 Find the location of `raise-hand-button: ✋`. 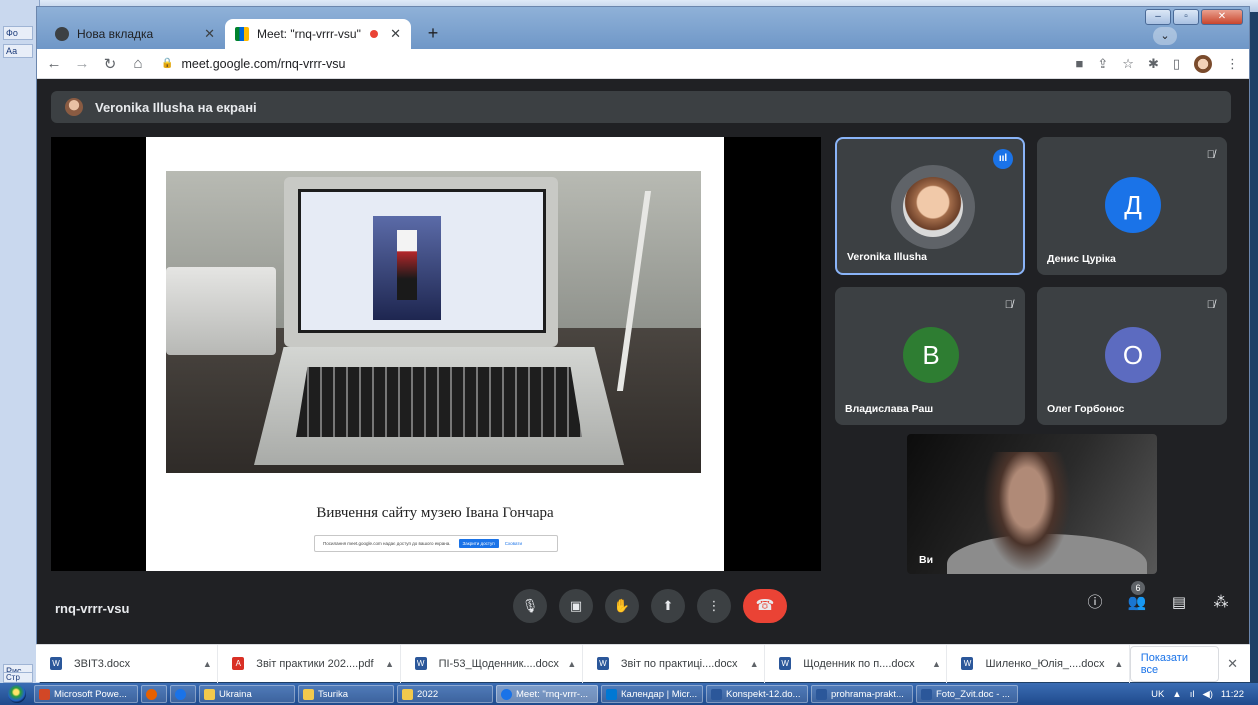

raise-hand-button: ✋ is located at coordinates (622, 606).